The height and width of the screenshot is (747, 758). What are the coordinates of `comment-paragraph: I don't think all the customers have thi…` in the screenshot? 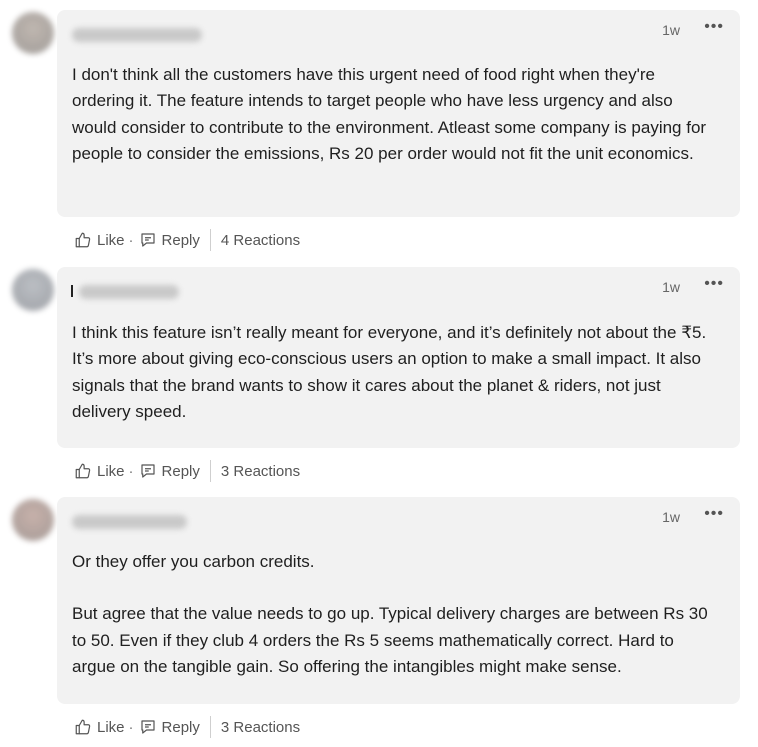 It's located at (389, 114).